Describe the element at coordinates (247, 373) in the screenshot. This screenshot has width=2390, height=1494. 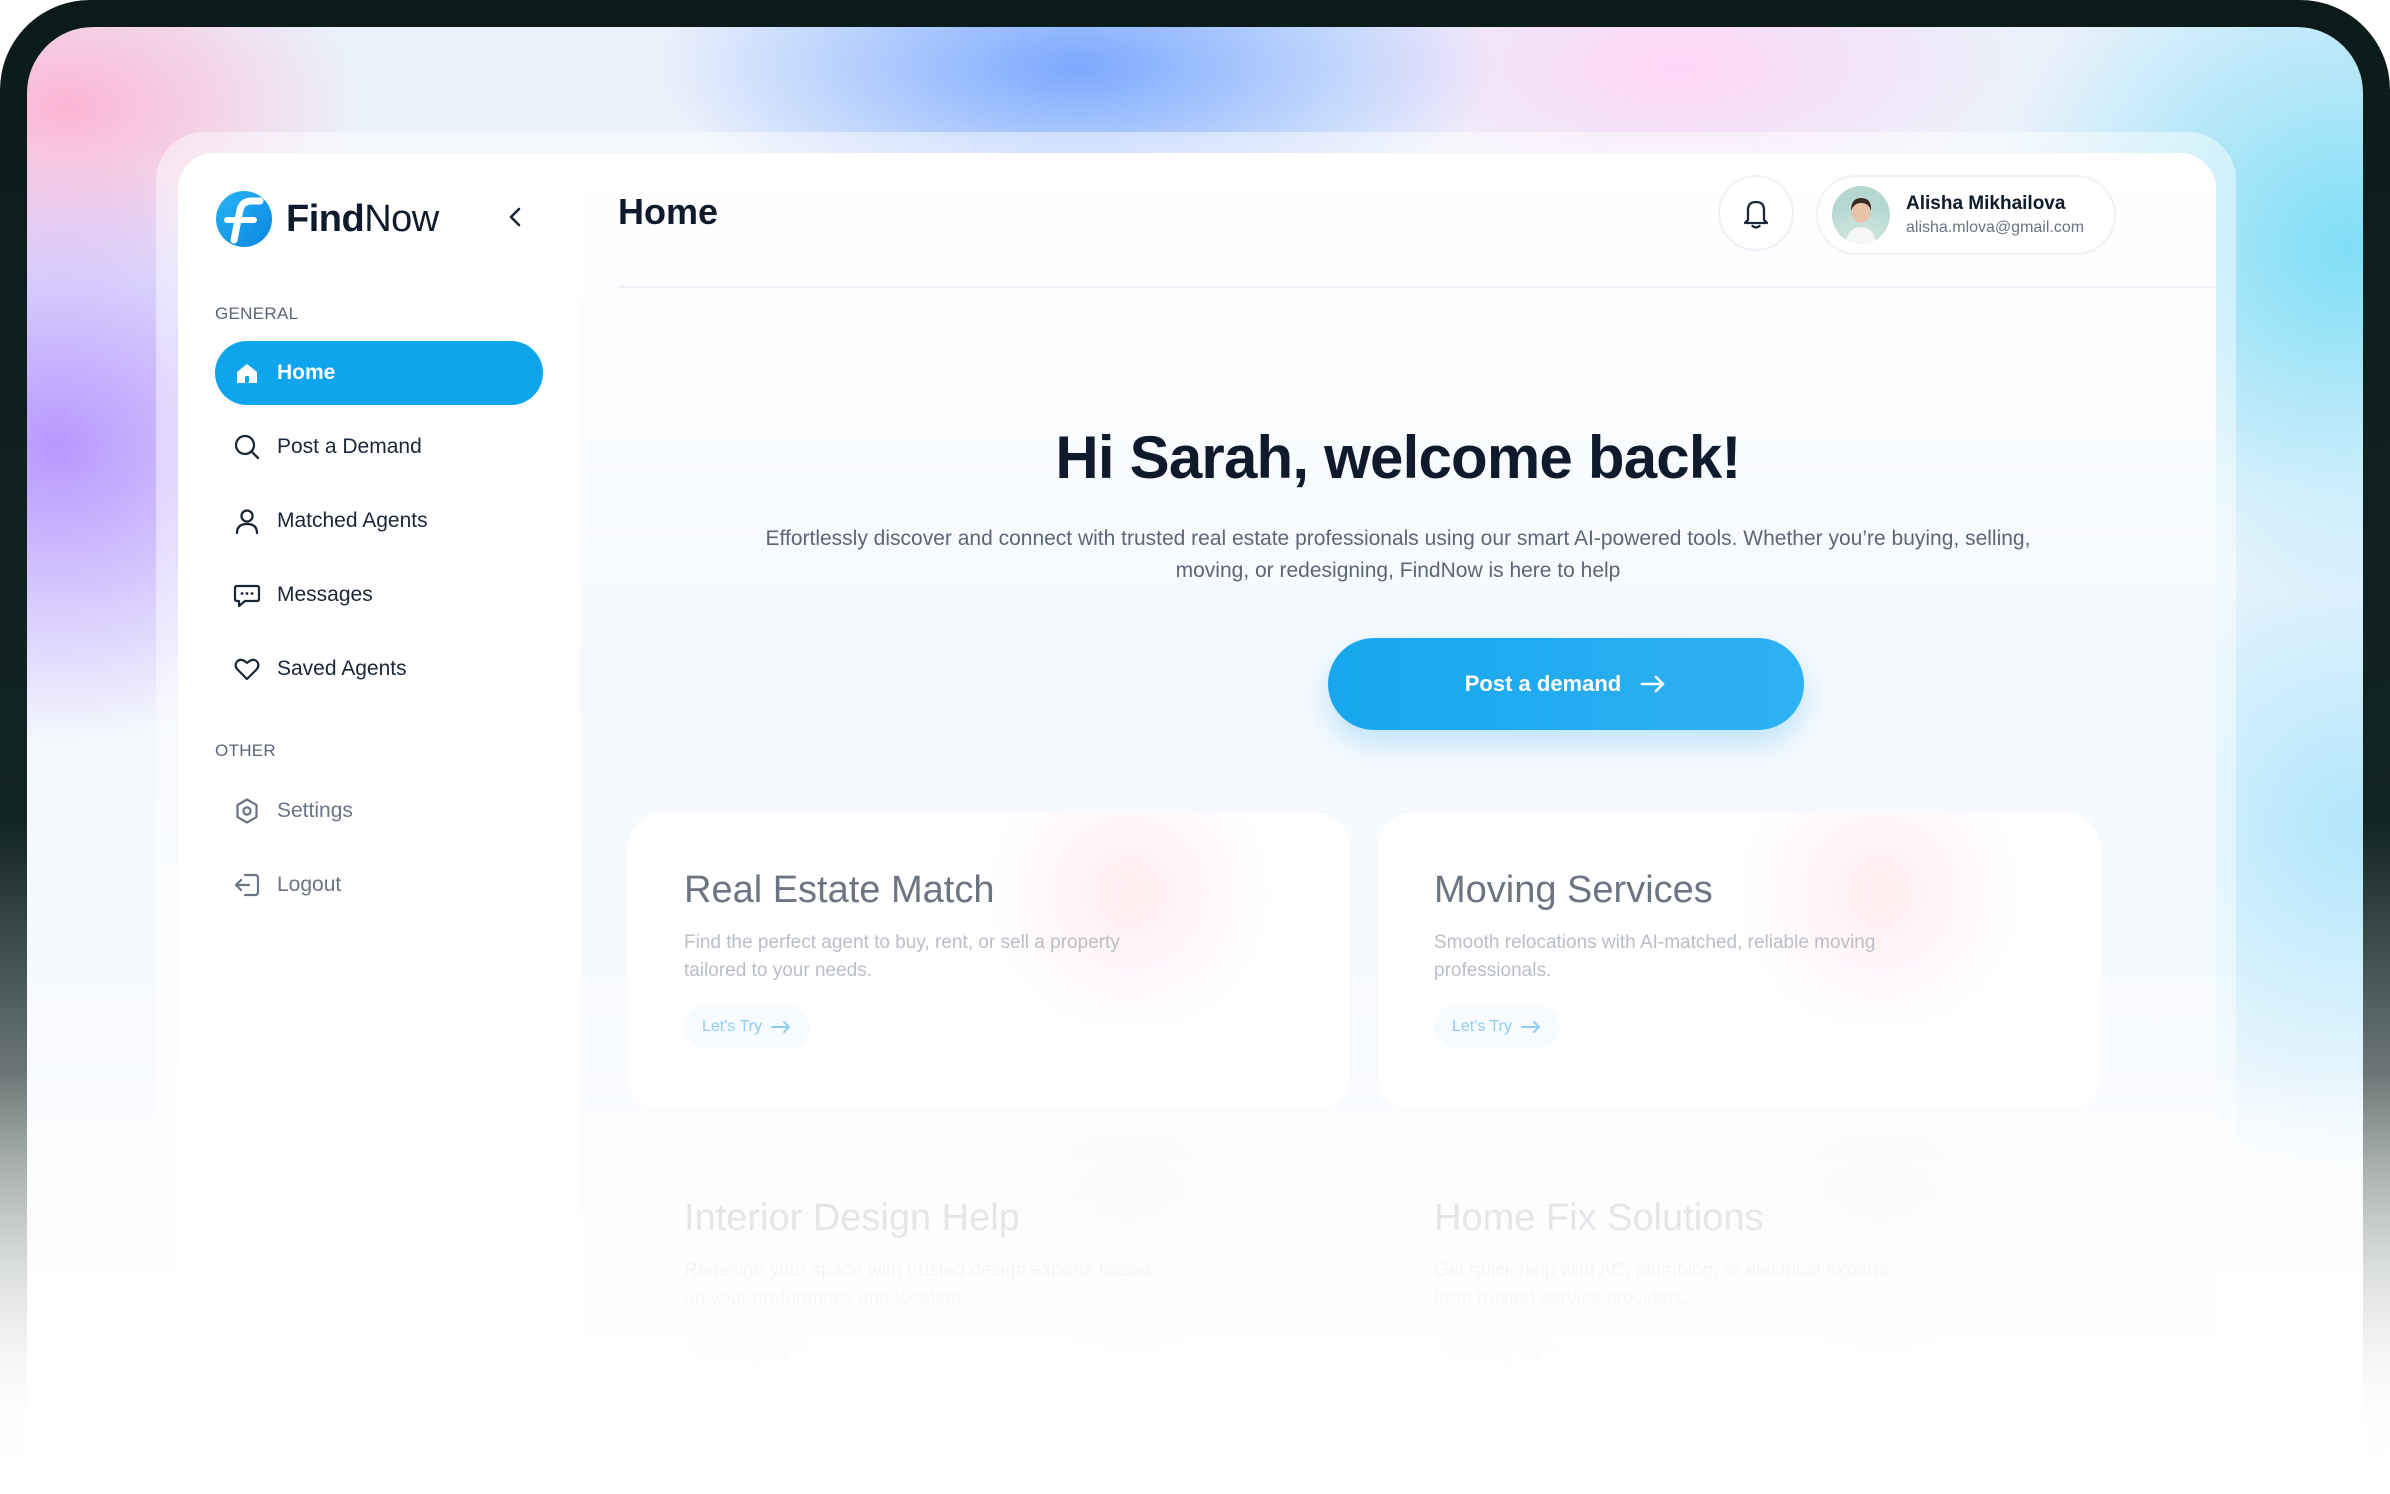
I see `home-icon` at that location.